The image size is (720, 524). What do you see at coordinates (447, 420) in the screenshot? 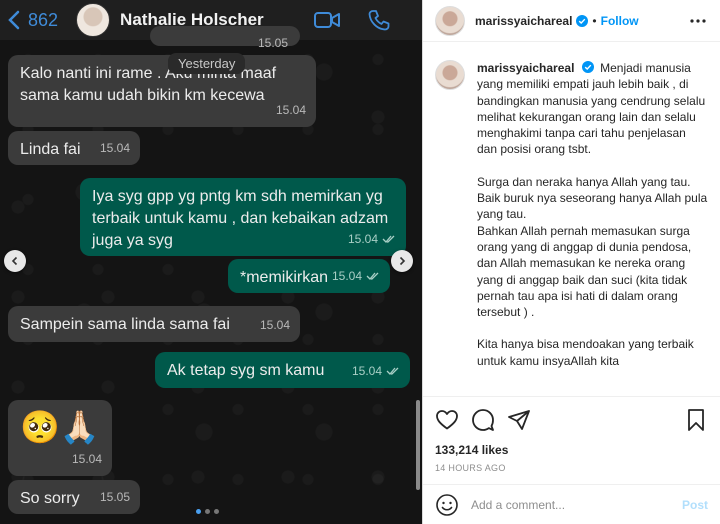
I see `heart-icon` at bounding box center [447, 420].